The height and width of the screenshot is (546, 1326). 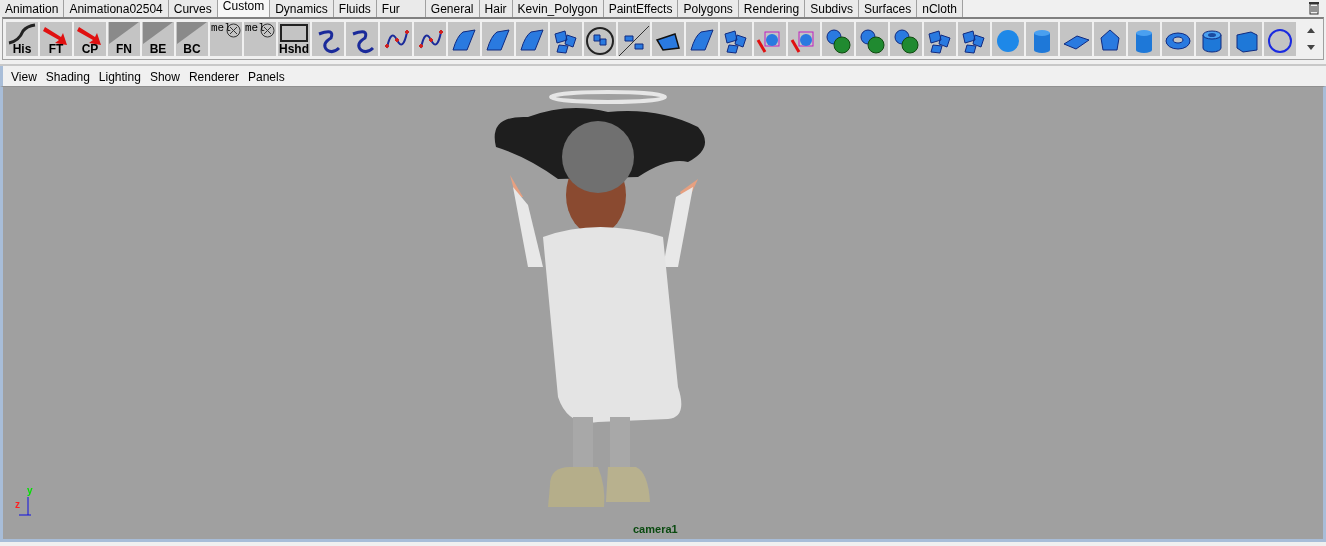 What do you see at coordinates (116, 8) in the screenshot?
I see `shelf-tab: Animationa02504` at bounding box center [116, 8].